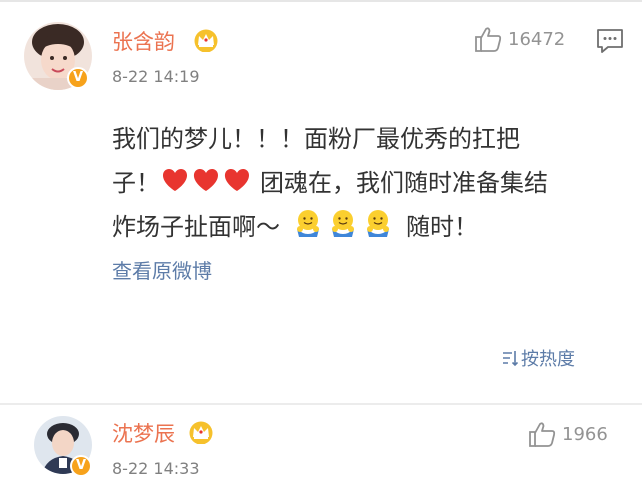 This screenshot has width=642, height=489. What do you see at coordinates (537, 39) in the screenshot?
I see `like-count: 16472` at bounding box center [537, 39].